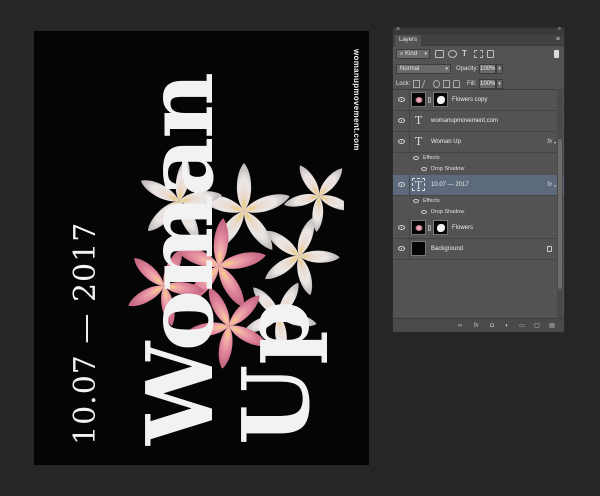  What do you see at coordinates (456, 84) in the screenshot?
I see `lock-all-icon` at bounding box center [456, 84].